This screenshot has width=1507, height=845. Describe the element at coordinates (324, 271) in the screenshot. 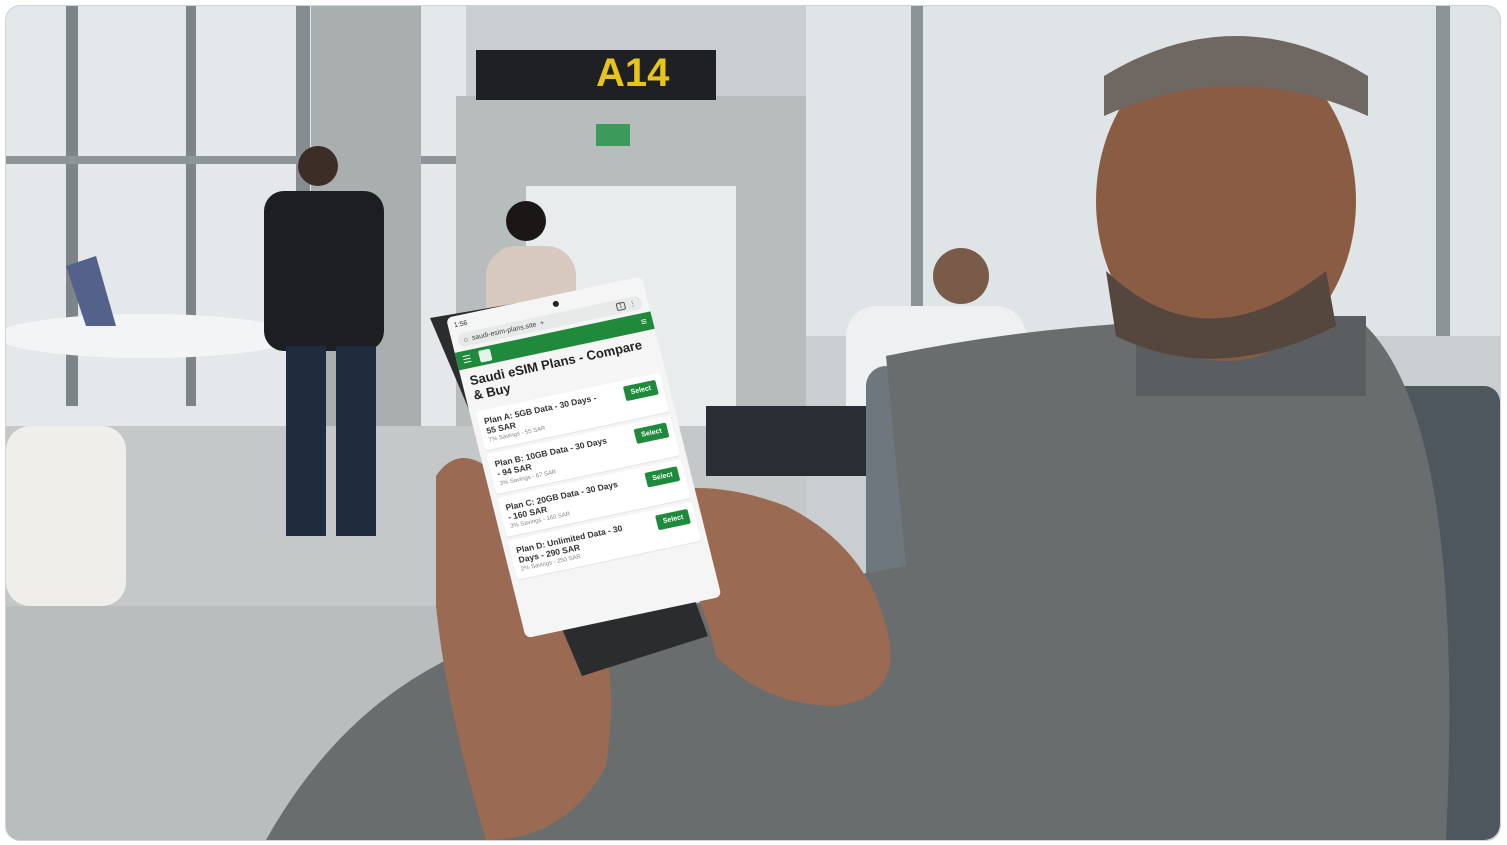

I see `walking-man` at that location.